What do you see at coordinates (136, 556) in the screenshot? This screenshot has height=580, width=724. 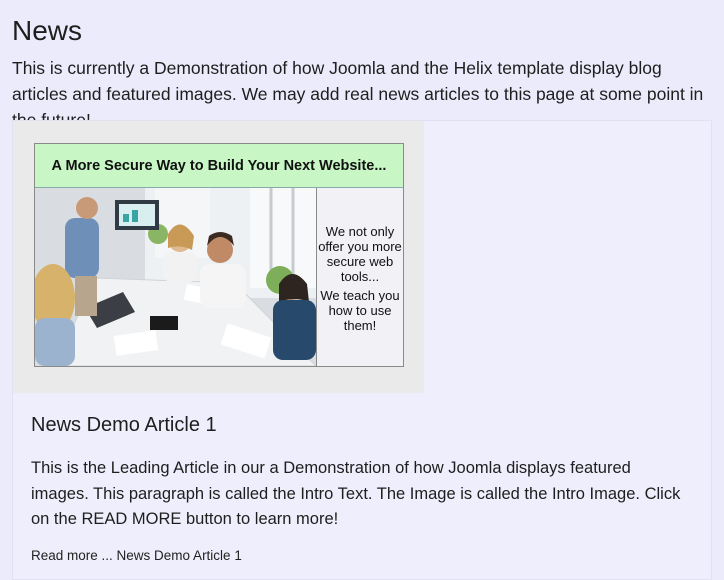 I see `read-more-link: Read more ... News Demo Article 1` at bounding box center [136, 556].